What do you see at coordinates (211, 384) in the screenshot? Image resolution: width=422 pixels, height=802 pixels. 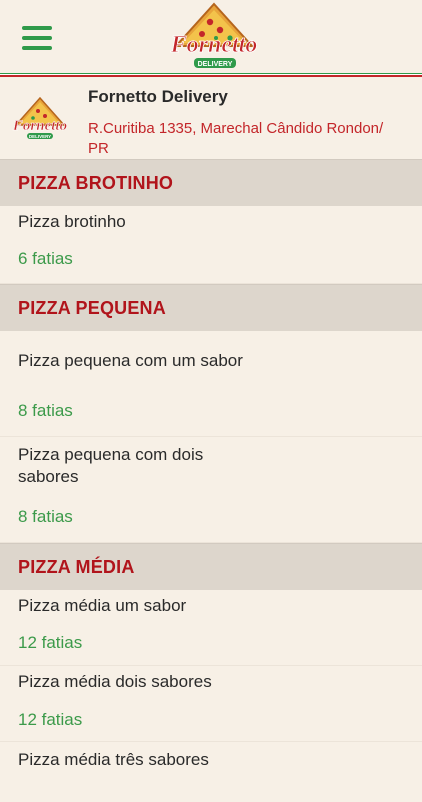 I see `menu-item-pizza-pequena-um-sabor: Pizza pequena com um sabor 8 fatias` at bounding box center [211, 384].